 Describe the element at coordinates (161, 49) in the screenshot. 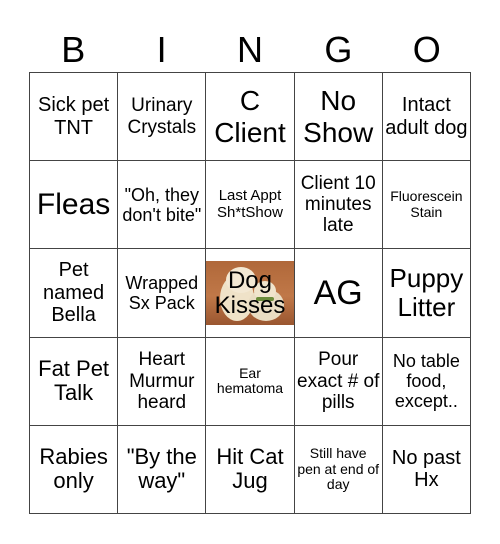

I see `header-letter-i: I` at that location.